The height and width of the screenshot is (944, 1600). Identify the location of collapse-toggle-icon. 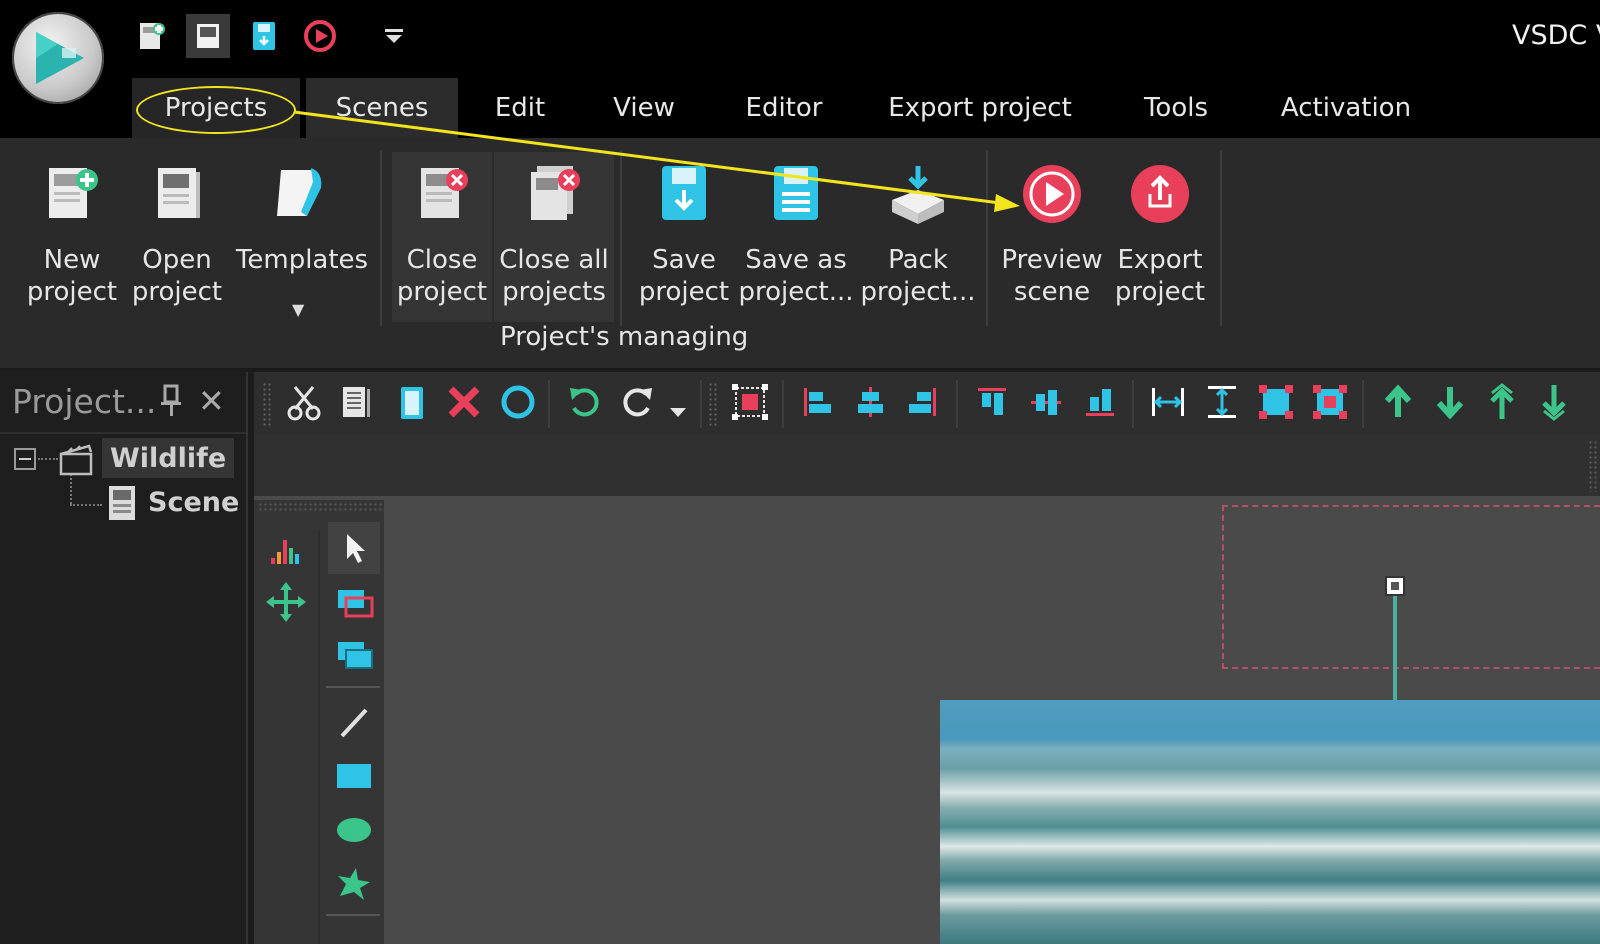
(25, 461).